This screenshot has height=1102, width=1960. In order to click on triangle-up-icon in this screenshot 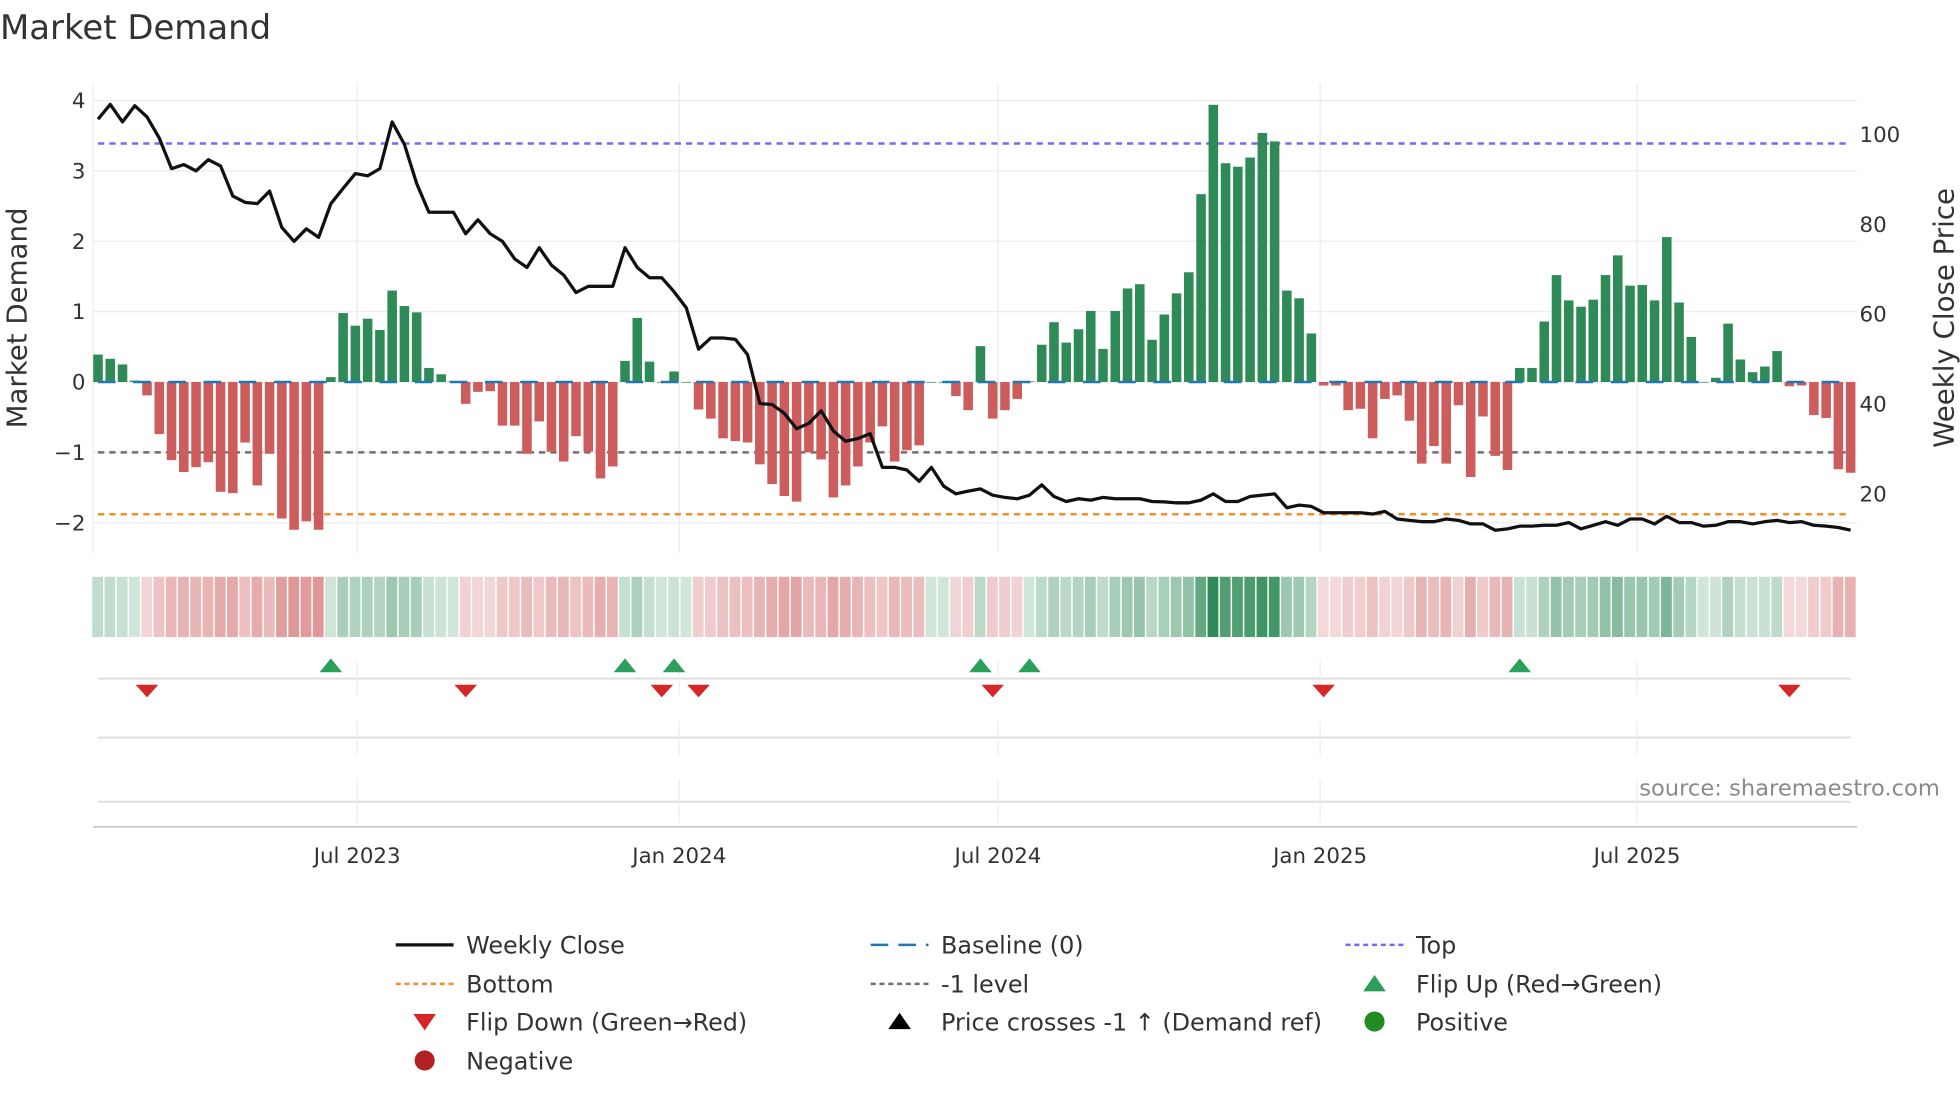, I will do `click(1374, 983)`.